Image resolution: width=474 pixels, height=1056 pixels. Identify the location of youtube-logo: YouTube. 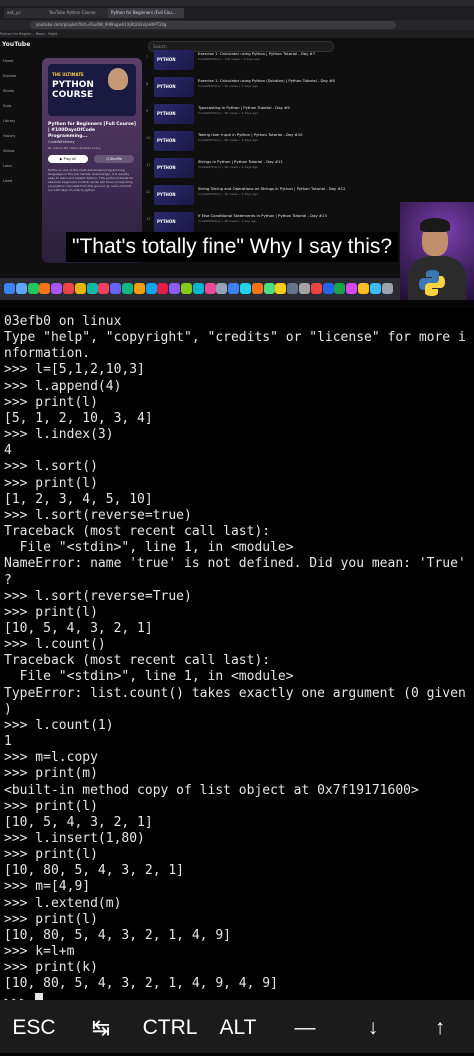
(16, 44).